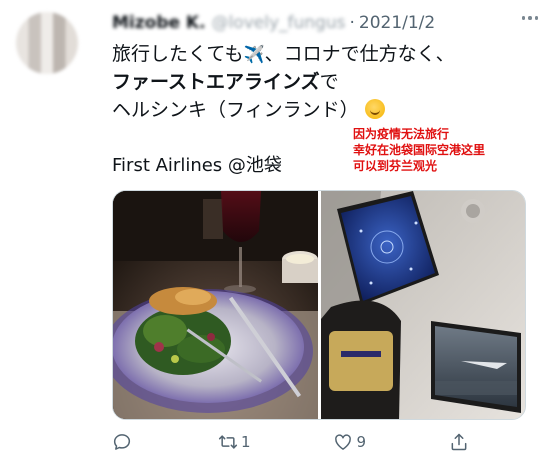 The width and height of the screenshot is (552, 469). Describe the element at coordinates (245, 442) in the screenshot. I see `retweet-count: 1` at that location.